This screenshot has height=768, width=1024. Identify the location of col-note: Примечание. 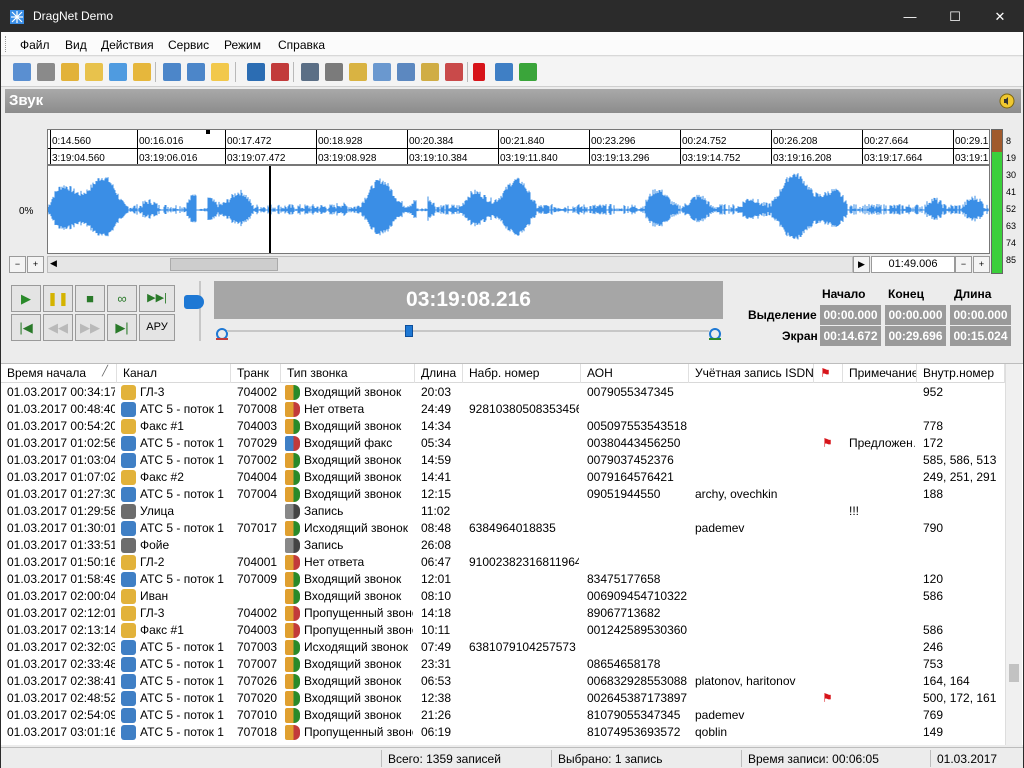
(880, 373).